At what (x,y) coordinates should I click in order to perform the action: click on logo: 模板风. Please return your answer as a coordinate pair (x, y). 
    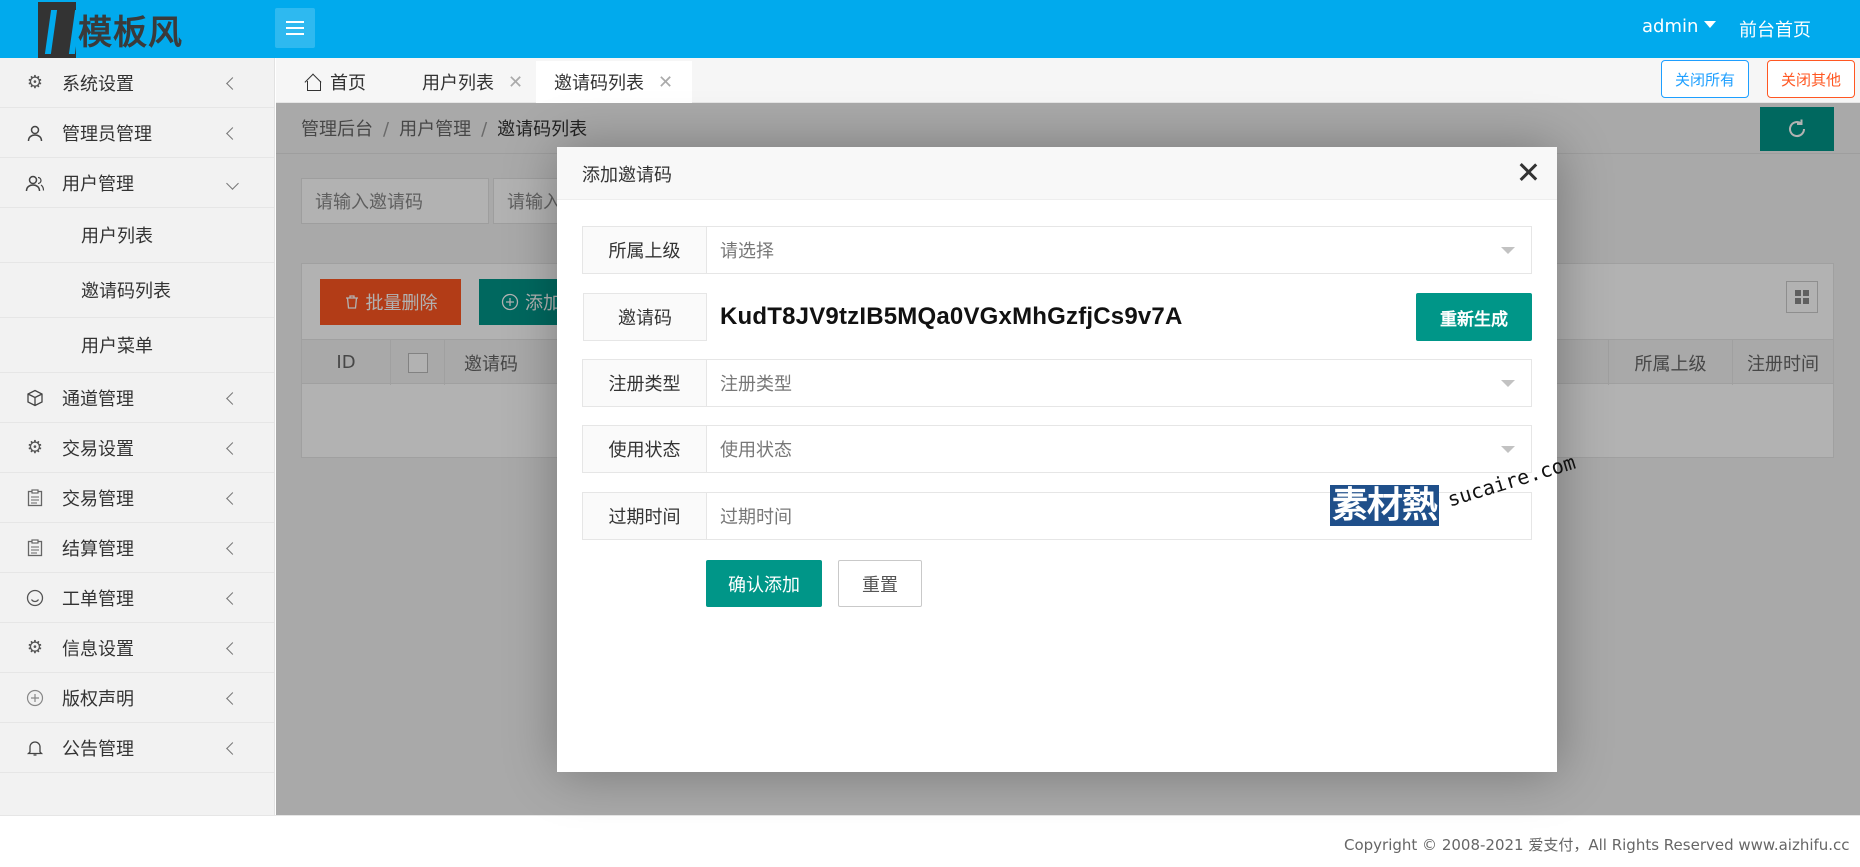
    Looking at the image, I should click on (123, 29).